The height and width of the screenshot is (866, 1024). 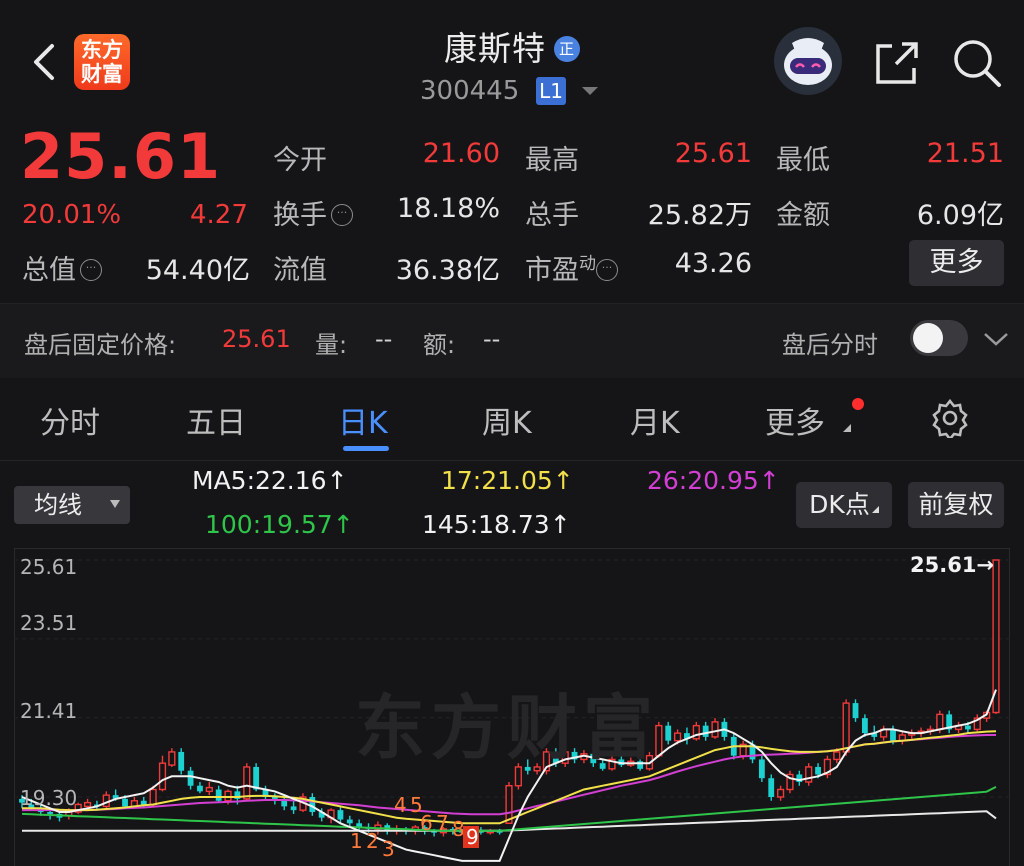 I want to click on low-value: 21.51, so click(x=965, y=153).